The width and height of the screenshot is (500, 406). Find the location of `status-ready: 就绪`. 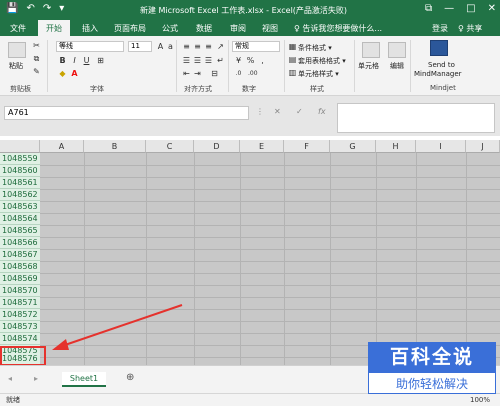

status-ready: 就绪 is located at coordinates (13, 400).